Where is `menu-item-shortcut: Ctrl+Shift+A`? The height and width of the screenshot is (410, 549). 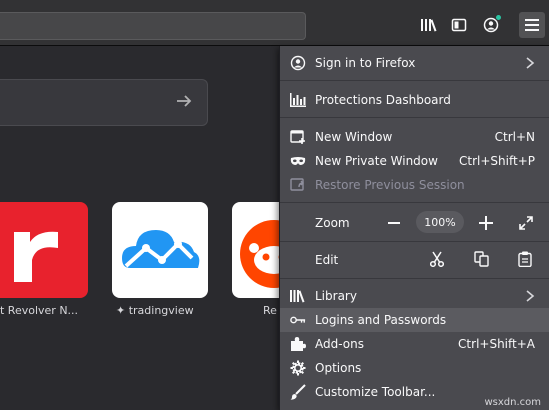 menu-item-shortcut: Ctrl+Shift+A is located at coordinates (496, 344).